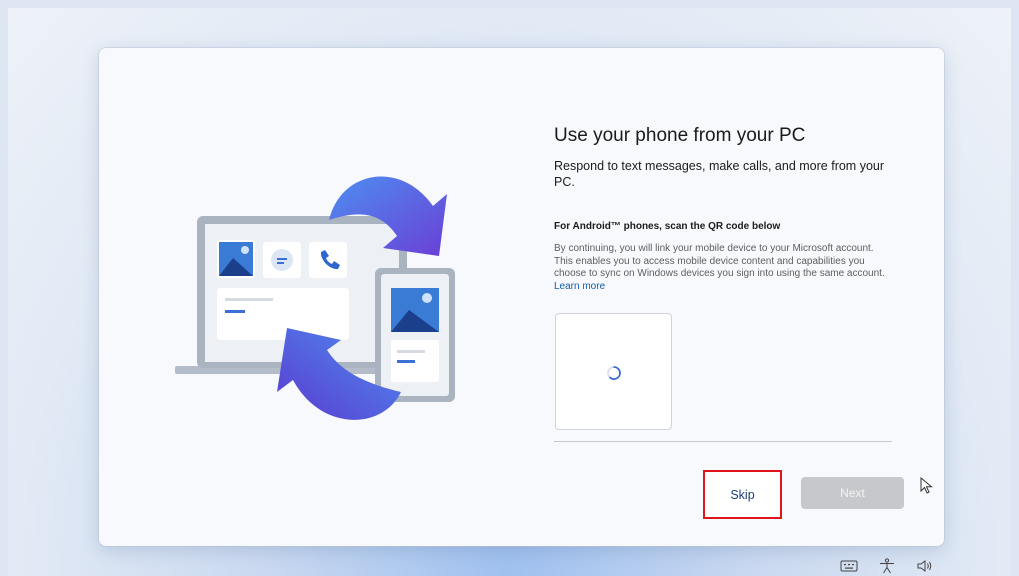  I want to click on skip-button: Skip, so click(742, 494).